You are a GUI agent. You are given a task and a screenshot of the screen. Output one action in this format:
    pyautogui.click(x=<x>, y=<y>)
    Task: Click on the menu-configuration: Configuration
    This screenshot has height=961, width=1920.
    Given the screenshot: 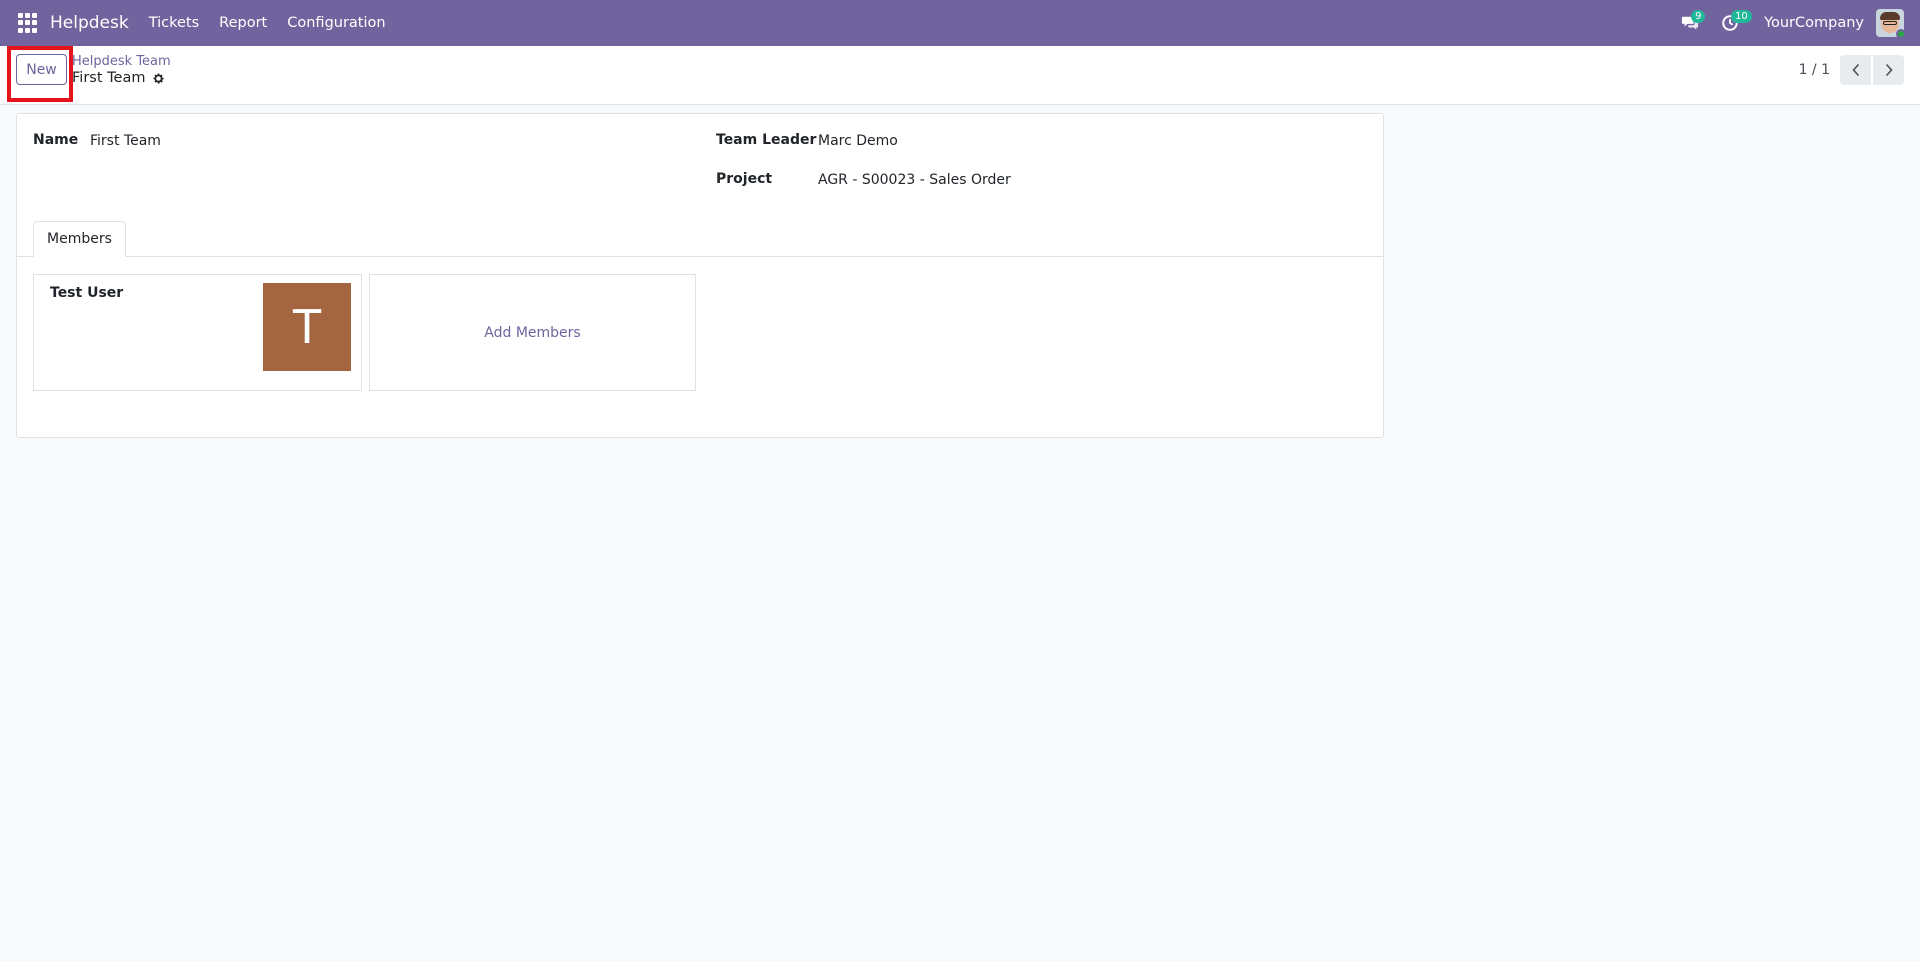 What is the action you would take?
    pyautogui.click(x=336, y=23)
    